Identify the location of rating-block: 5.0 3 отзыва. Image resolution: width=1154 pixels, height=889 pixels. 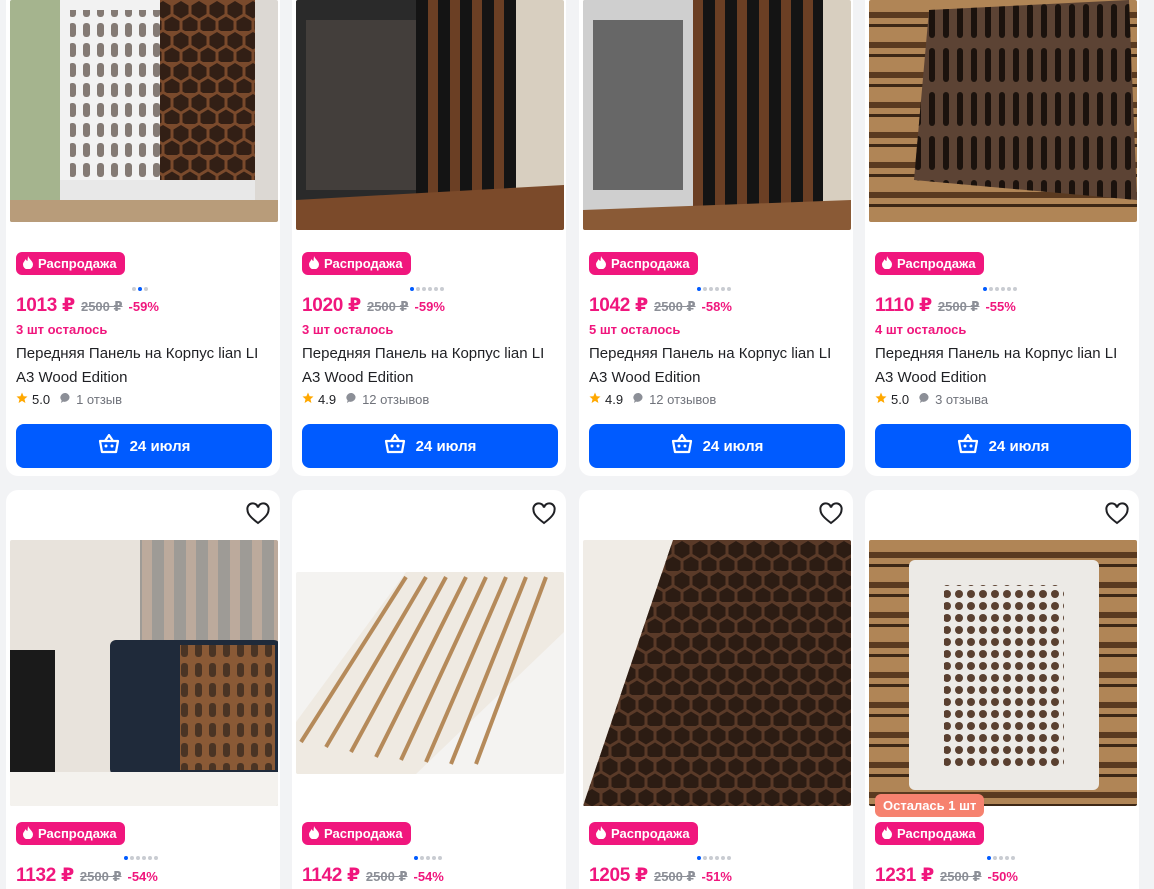
(931, 399).